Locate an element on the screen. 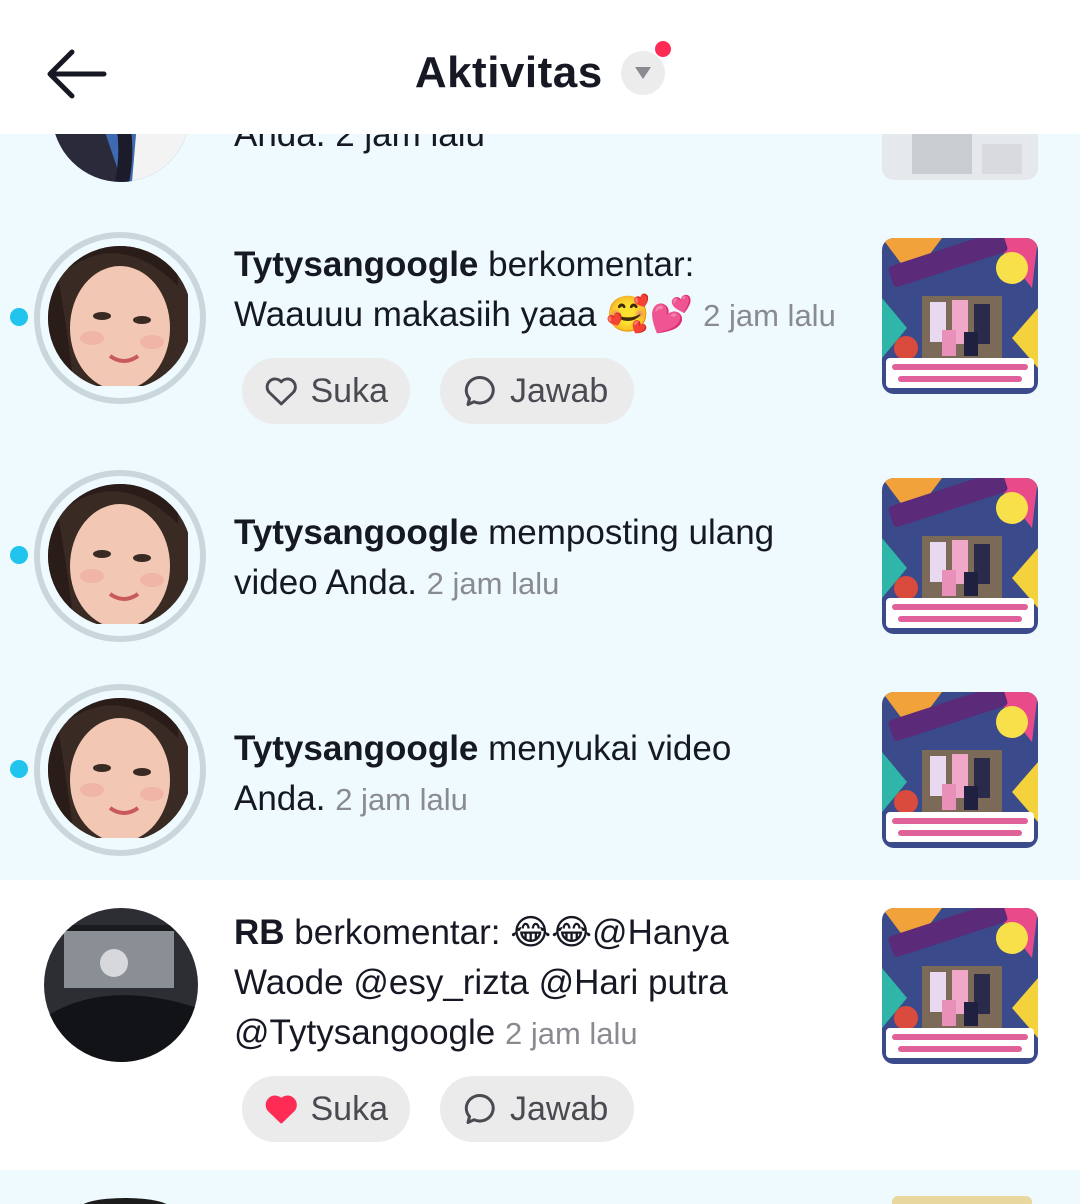 The height and width of the screenshot is (1204, 1080). caret-down-icon is located at coordinates (643, 73).